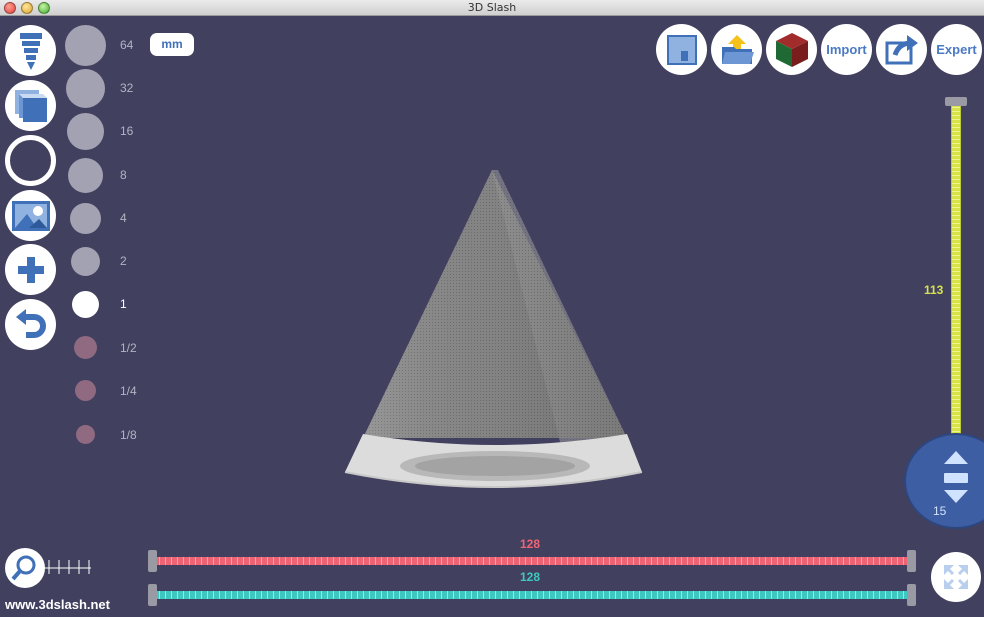 The width and height of the screenshot is (984, 617). Describe the element at coordinates (530, 544) in the screenshot. I see `red-slider-value: 128` at that location.